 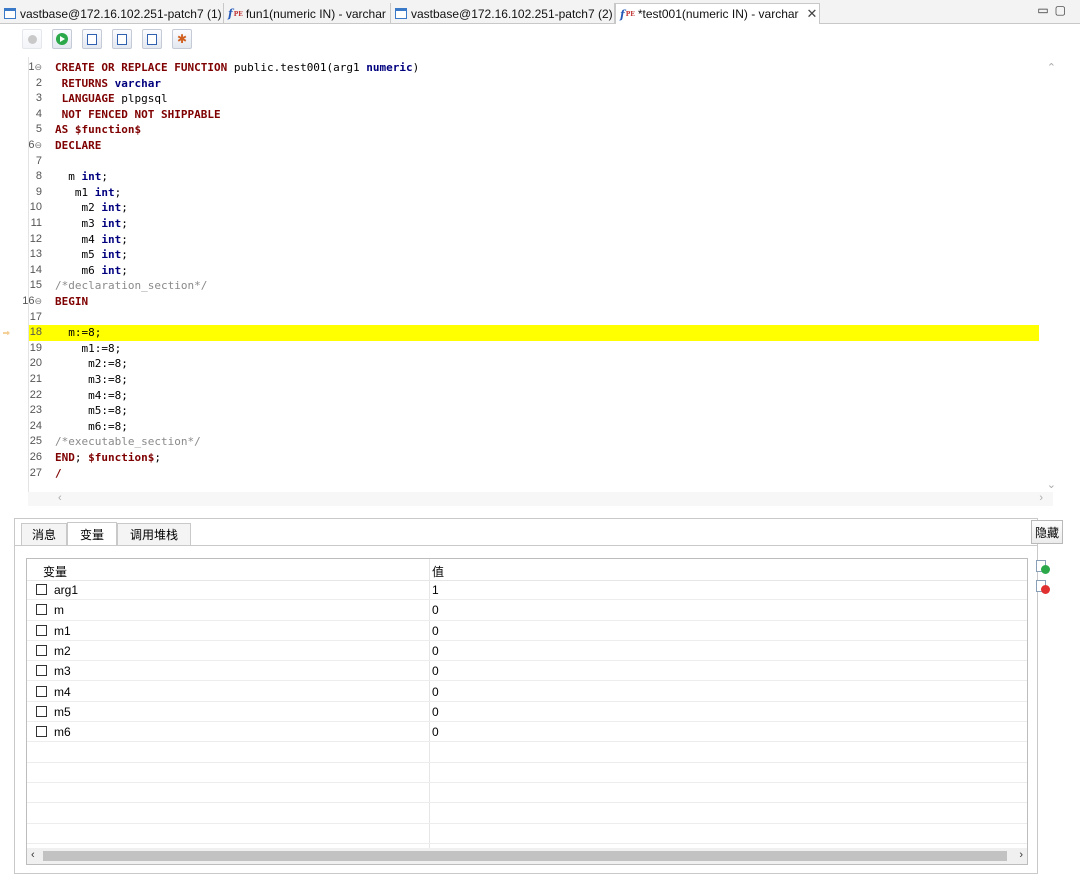 What do you see at coordinates (58, 473) in the screenshot?
I see `code-text: /` at bounding box center [58, 473].